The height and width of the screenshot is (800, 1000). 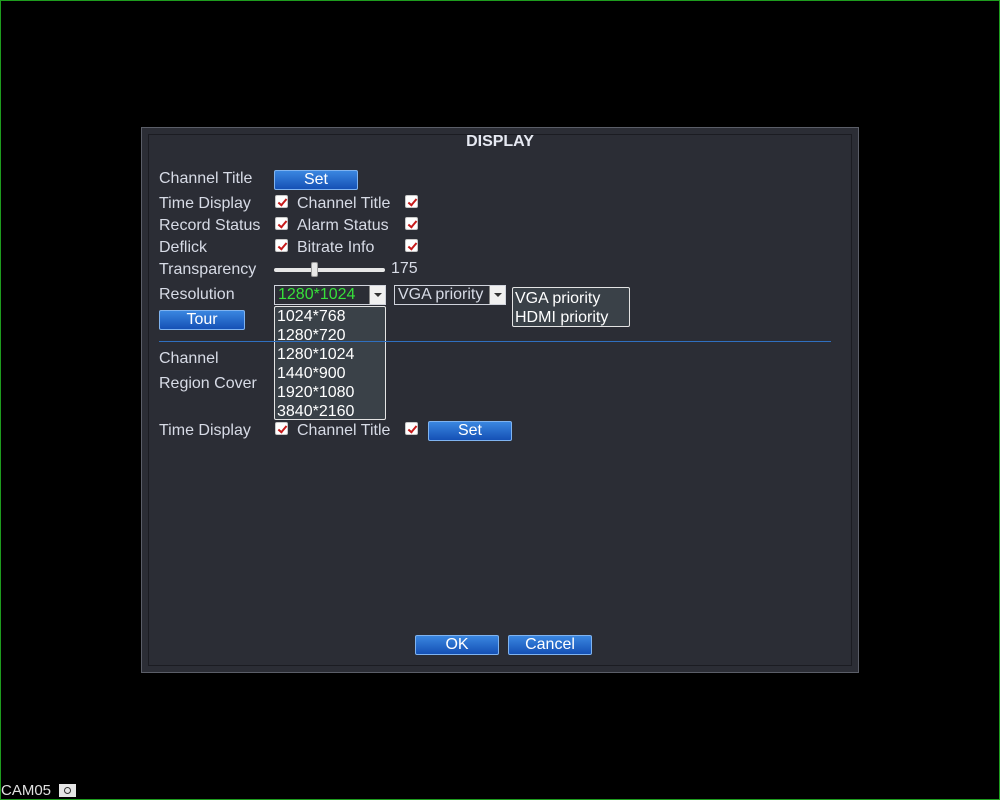 What do you see at coordinates (404, 268) in the screenshot?
I see `transparency-value: 175` at bounding box center [404, 268].